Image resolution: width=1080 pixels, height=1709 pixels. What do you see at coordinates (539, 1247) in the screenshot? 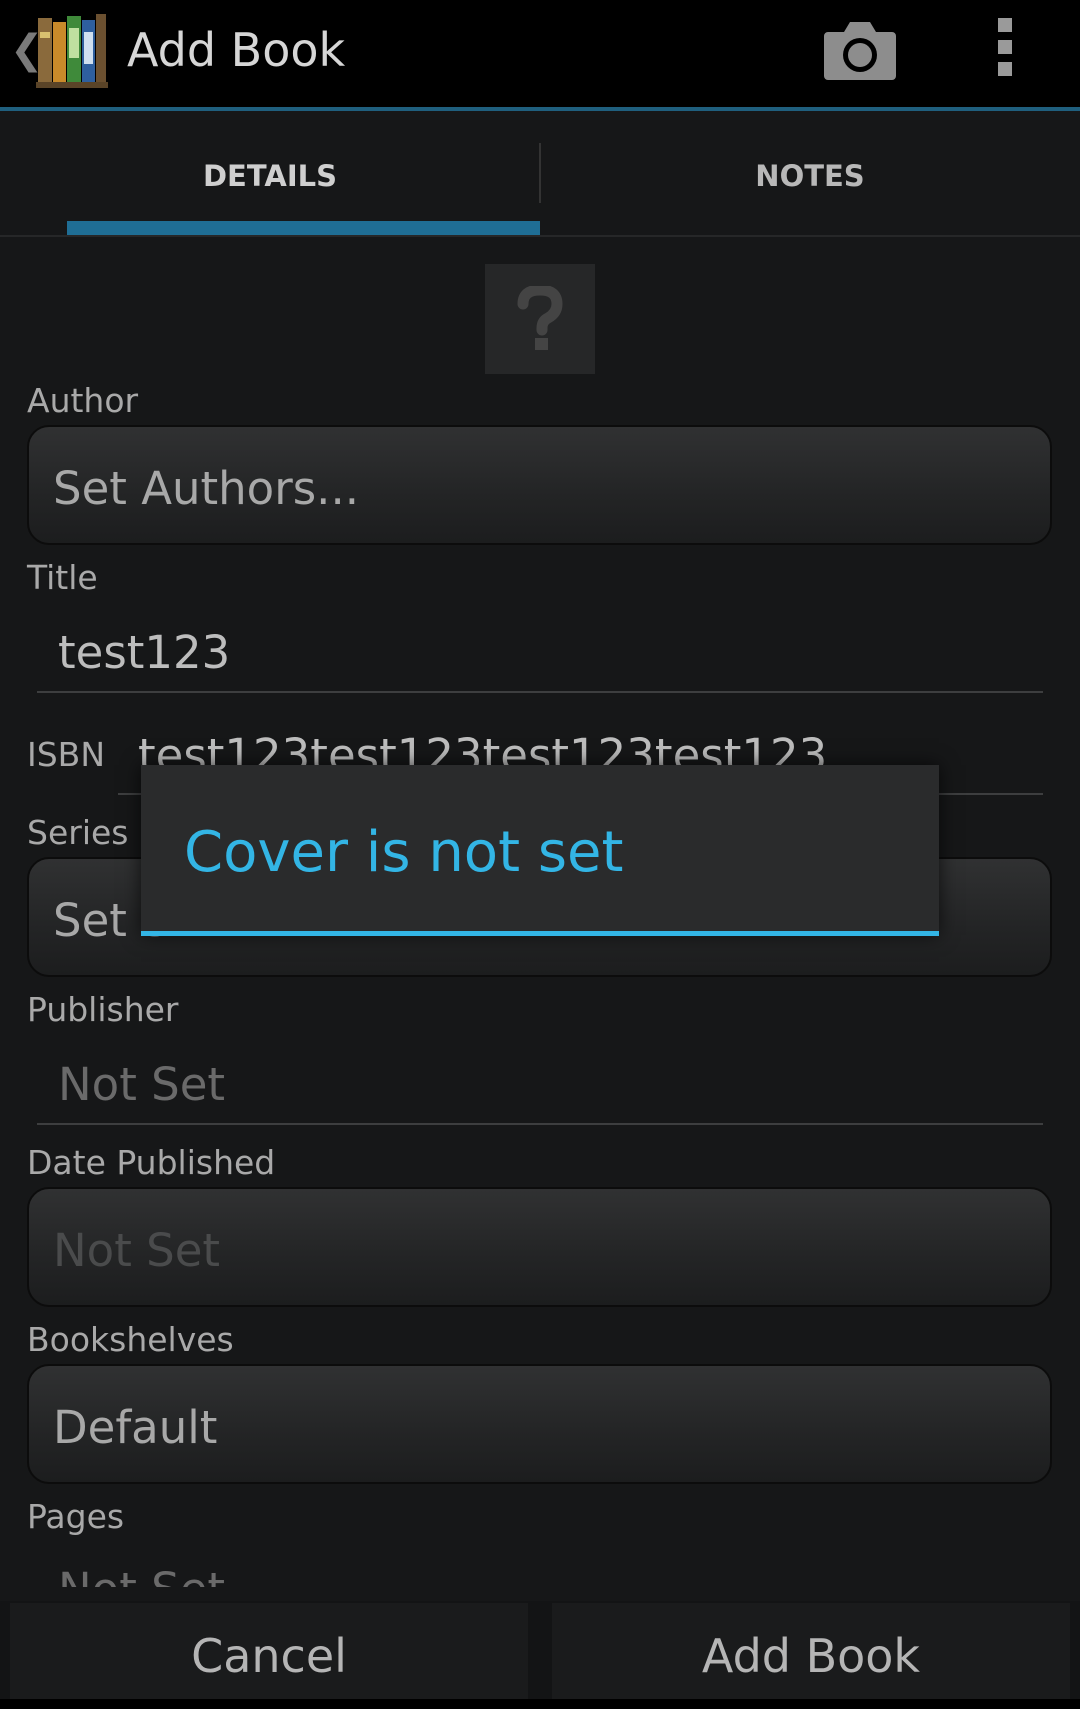
I see `date-published-field: Not Set` at bounding box center [539, 1247].